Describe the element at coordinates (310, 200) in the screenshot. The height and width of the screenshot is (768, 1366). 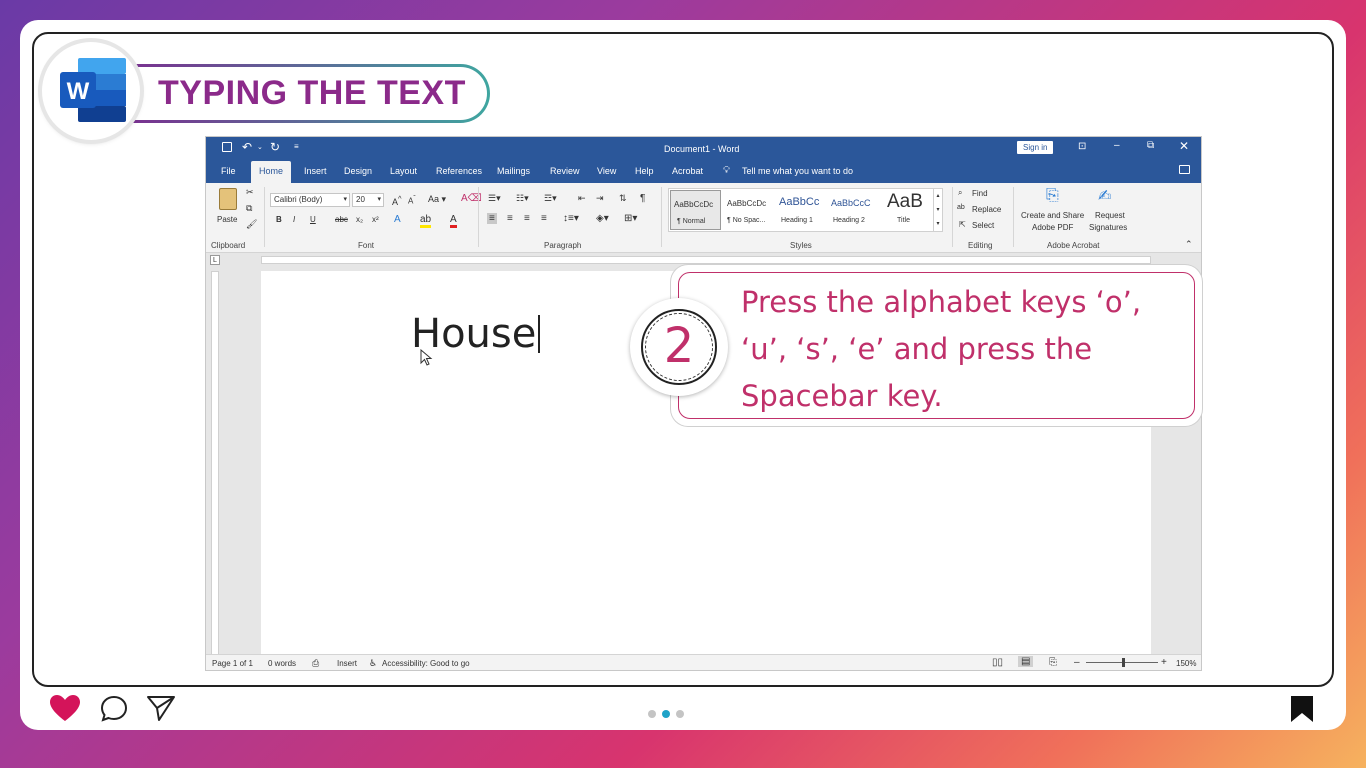
I see `font-name-select: Calibri (Body) ▾` at that location.